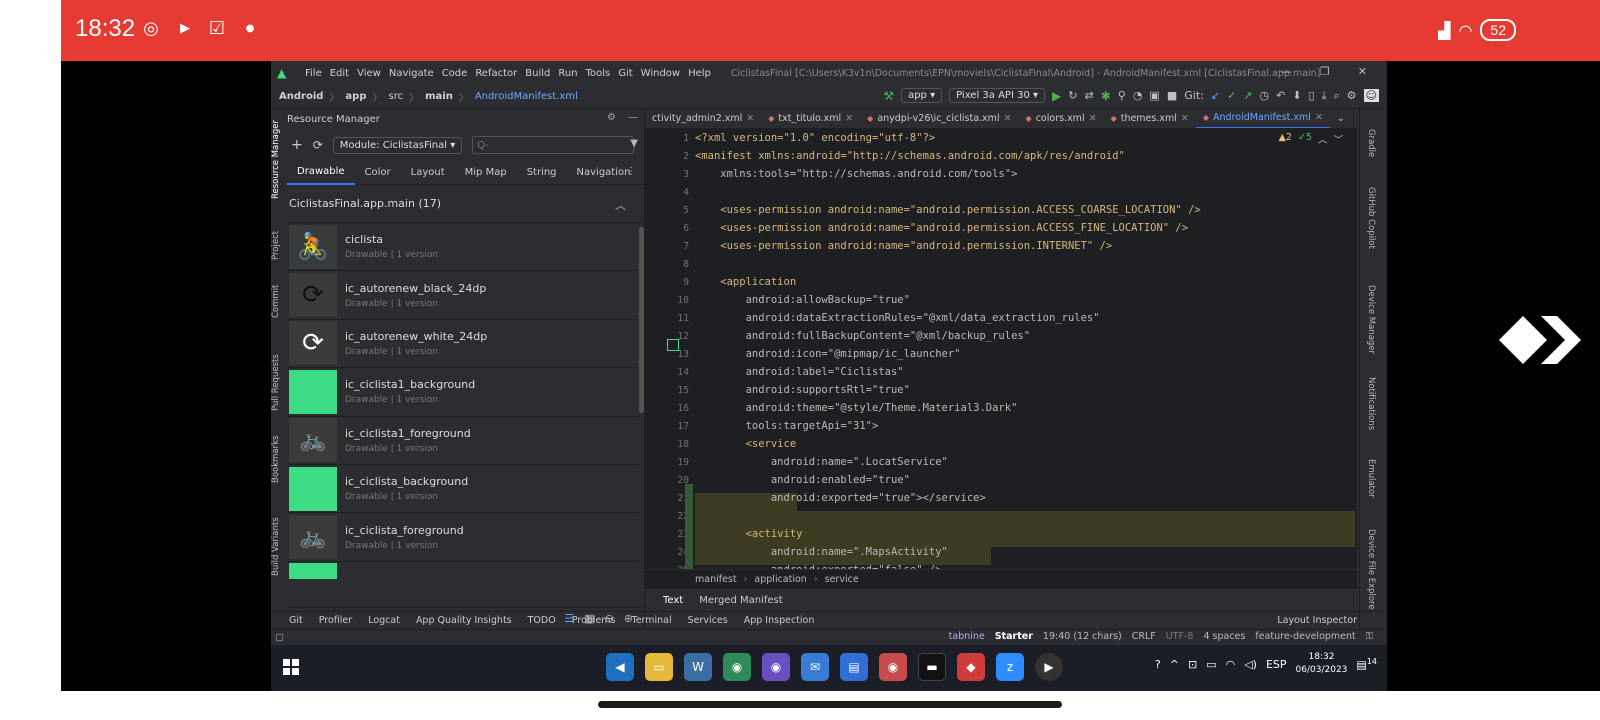 The height and width of the screenshot is (720, 1600). Describe the element at coordinates (932, 667) in the screenshot. I see `terminal-icon: ▬` at that location.